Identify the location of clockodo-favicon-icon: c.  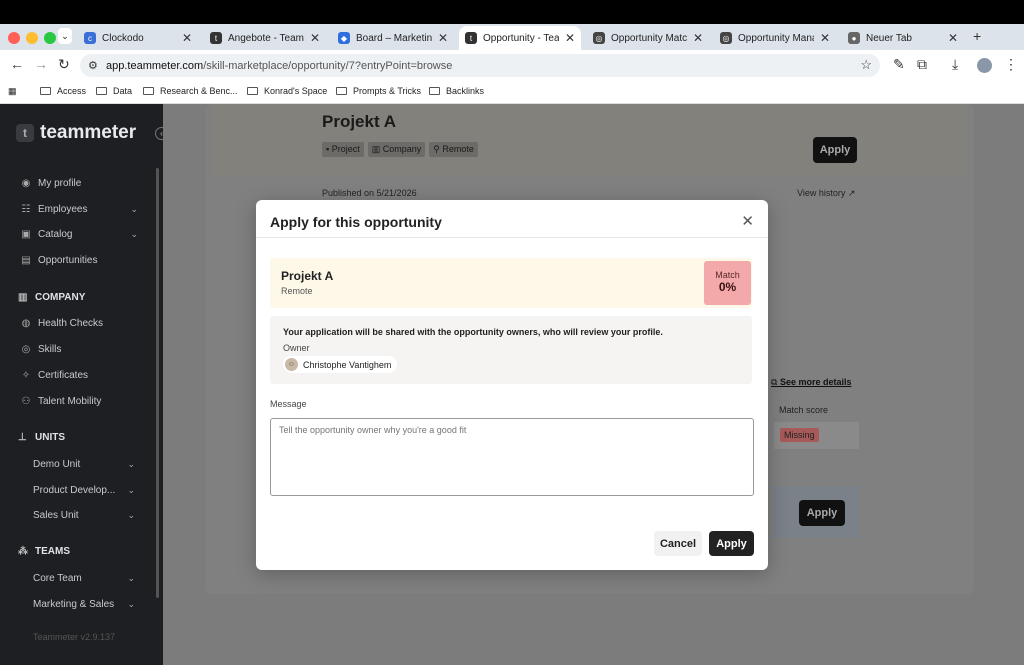
(90, 38).